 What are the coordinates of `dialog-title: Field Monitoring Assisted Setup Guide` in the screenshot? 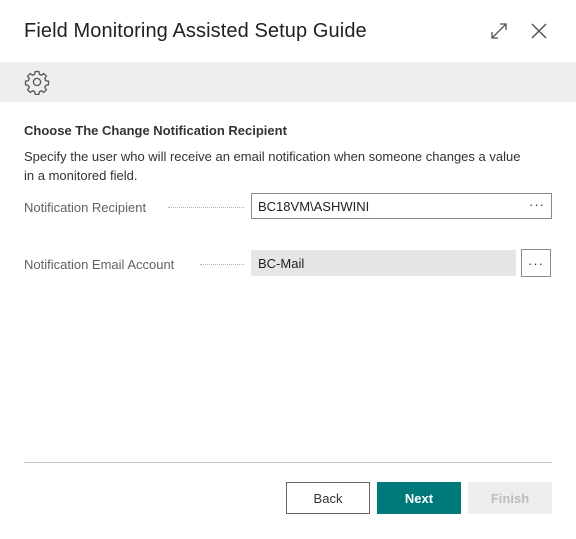 It's located at (195, 31).